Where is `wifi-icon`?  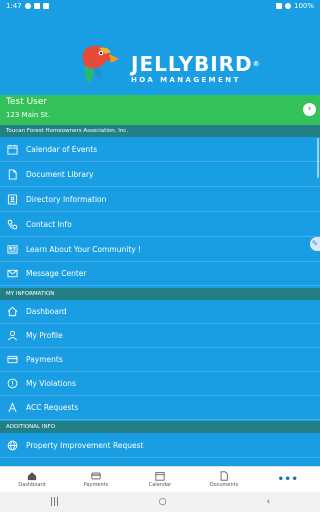 wifi-icon is located at coordinates (287, 6).